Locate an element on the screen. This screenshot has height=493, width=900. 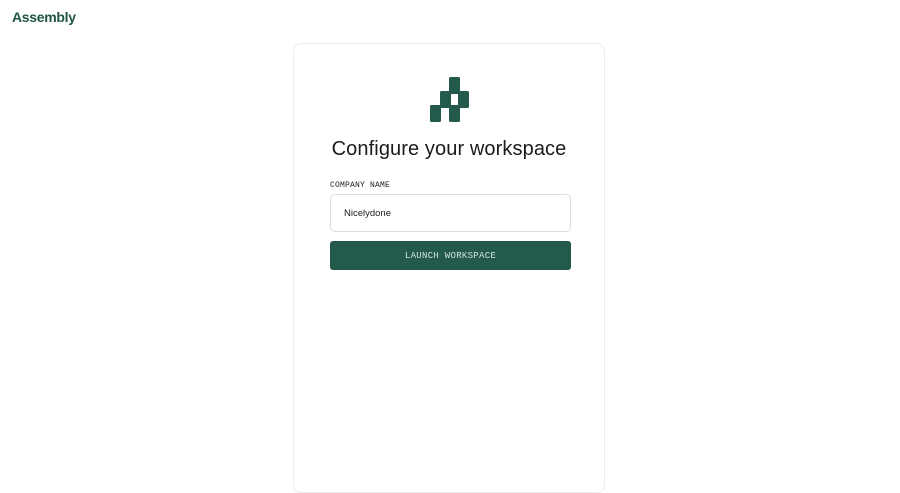
launch-workspace-button: LAUNCH WORKSPACE is located at coordinates (450, 255).